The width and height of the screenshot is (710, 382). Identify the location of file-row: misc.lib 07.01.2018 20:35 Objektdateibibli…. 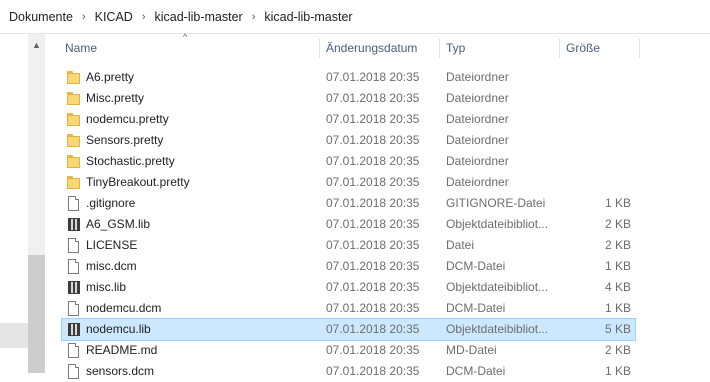
(348, 287).